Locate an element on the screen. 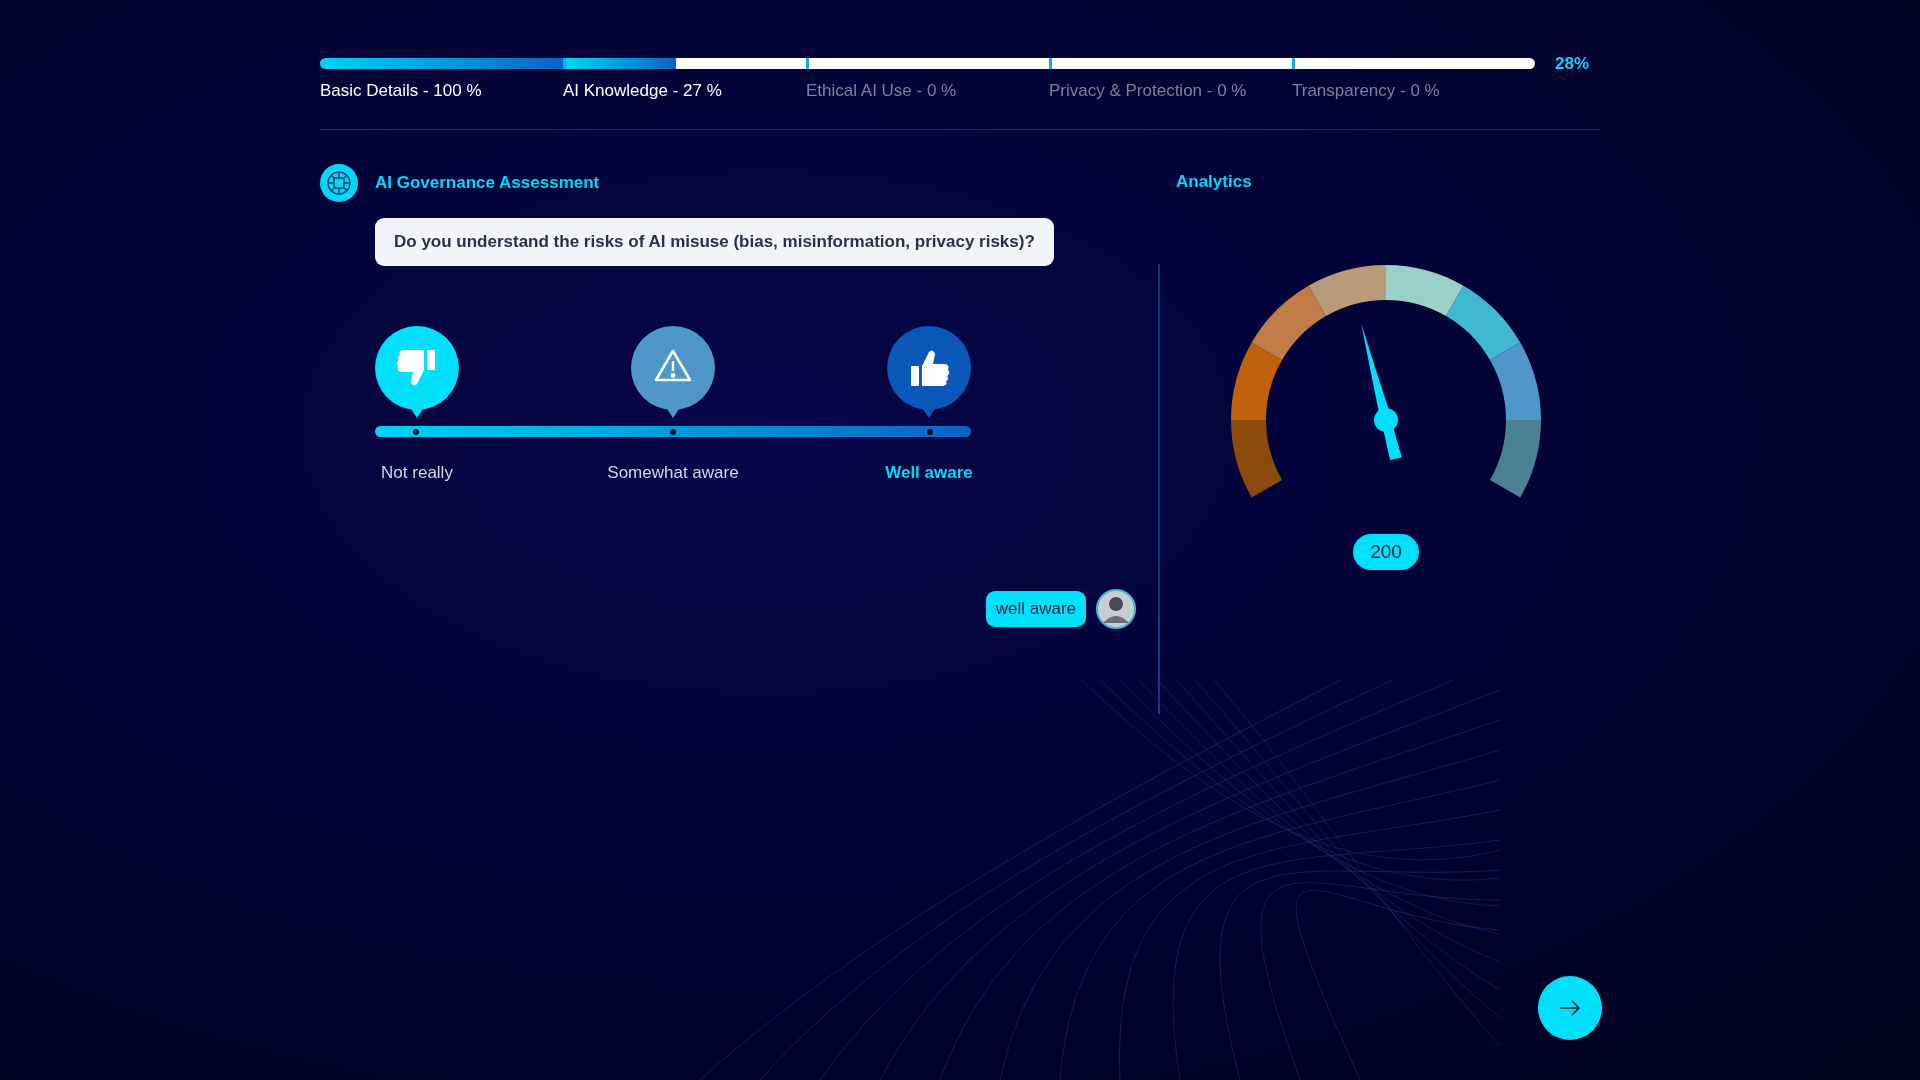 This screenshot has width=1920, height=1080. section-label: AI Knowledge - 27 % is located at coordinates (643, 91).